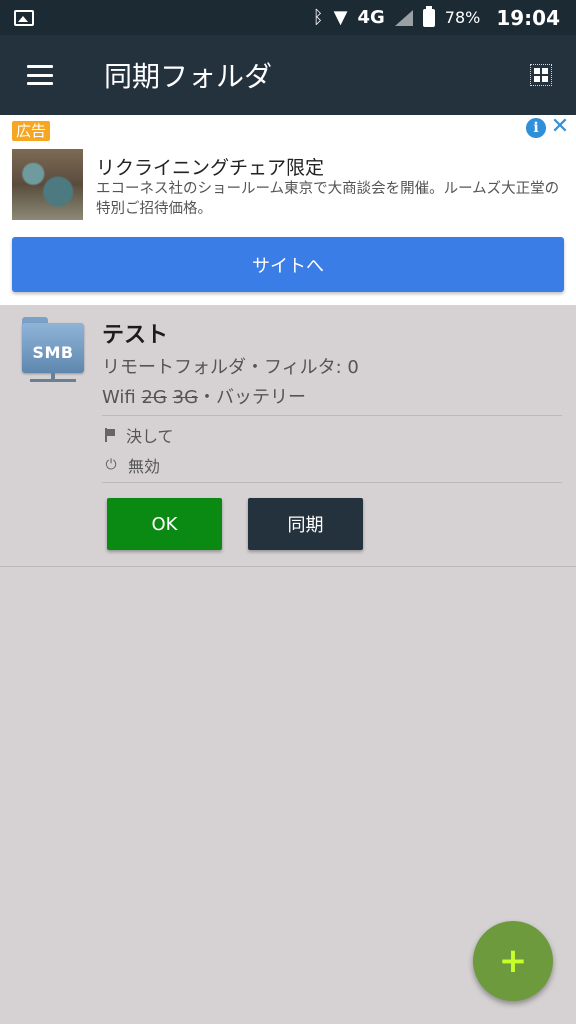  What do you see at coordinates (110, 435) in the screenshot?
I see `flag-icon` at bounding box center [110, 435].